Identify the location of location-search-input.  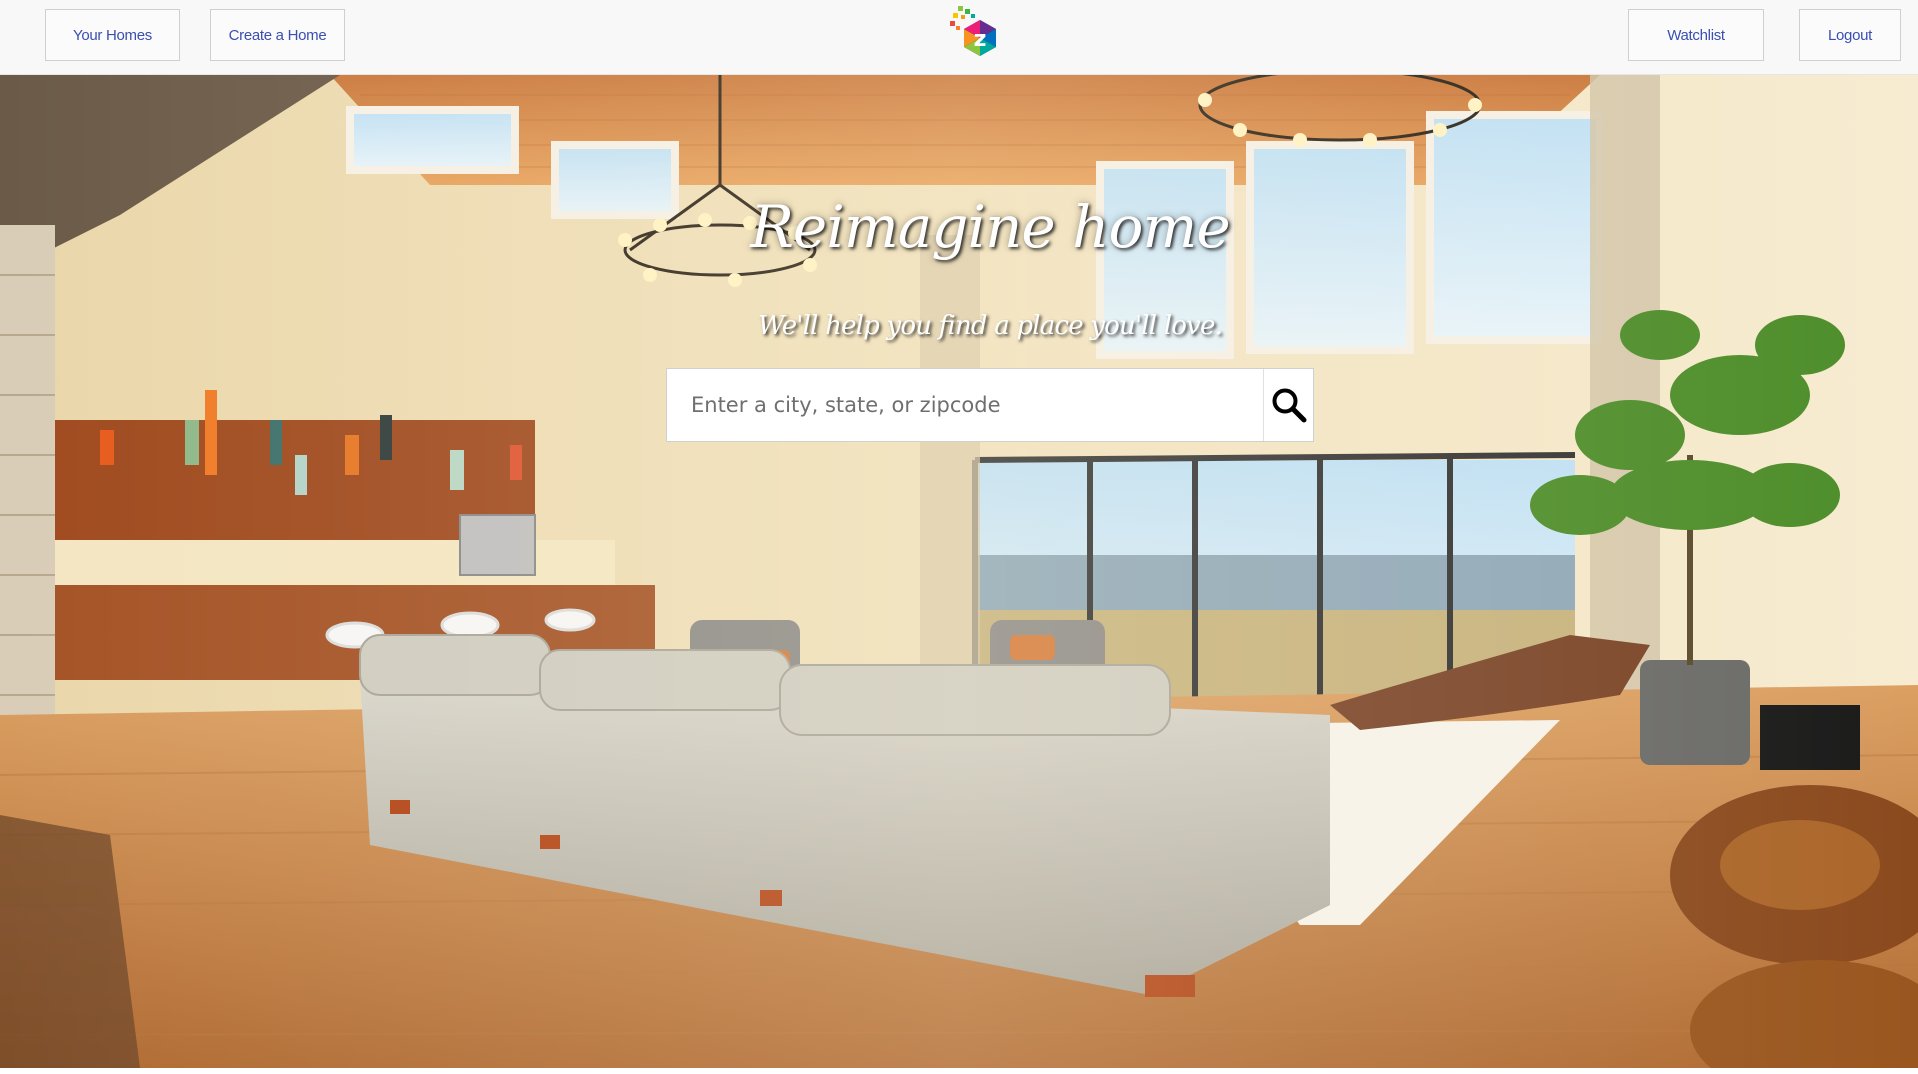
(965, 405).